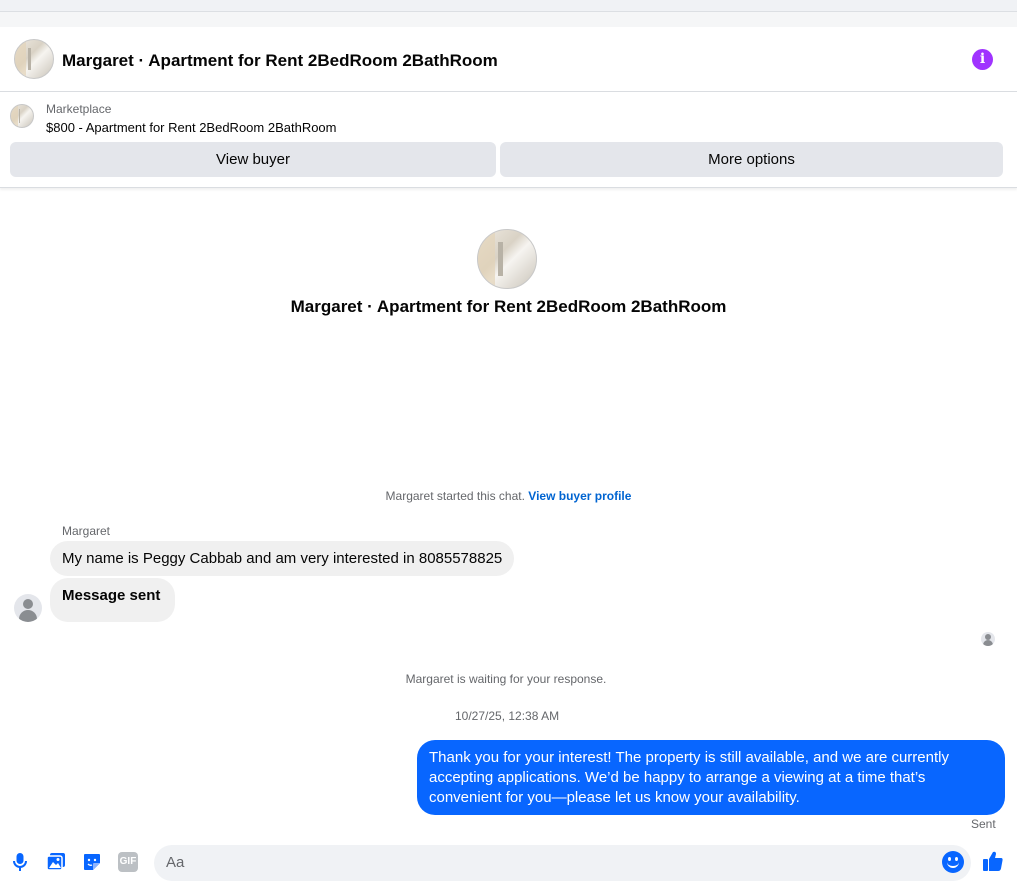 This screenshot has height=884, width=1017. Describe the element at coordinates (983, 824) in the screenshot. I see `sent-status: Sent` at that location.